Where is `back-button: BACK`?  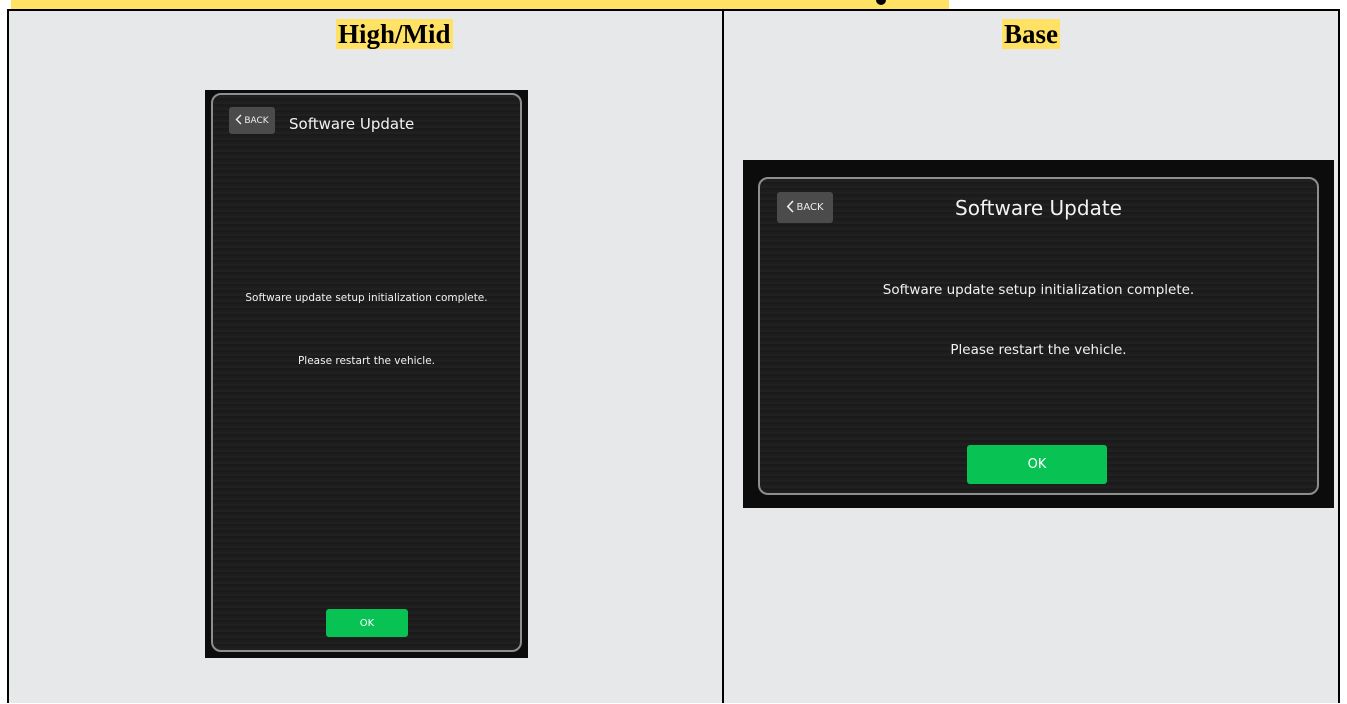 back-button: BACK is located at coordinates (252, 120).